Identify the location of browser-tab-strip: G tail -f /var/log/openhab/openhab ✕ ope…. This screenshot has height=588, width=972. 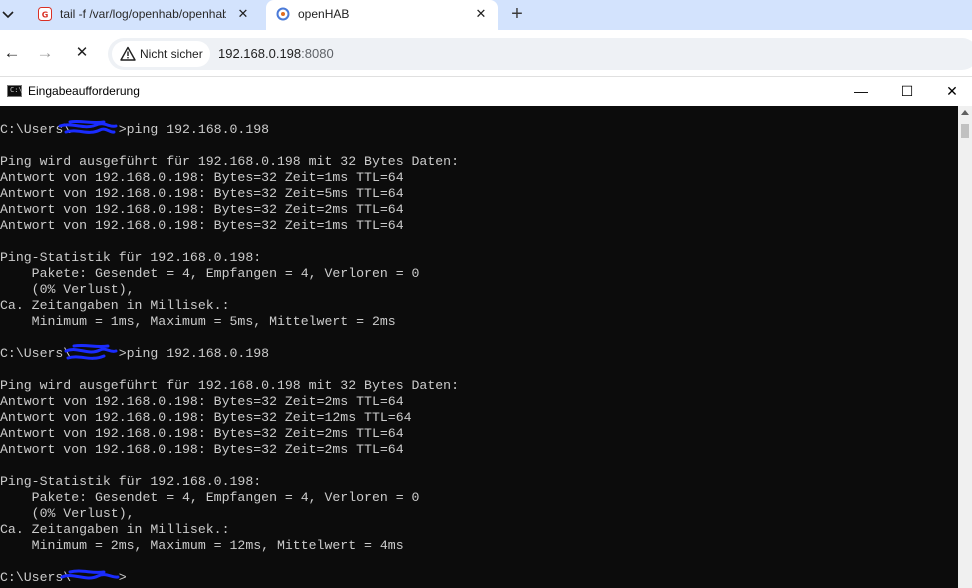
(486, 15).